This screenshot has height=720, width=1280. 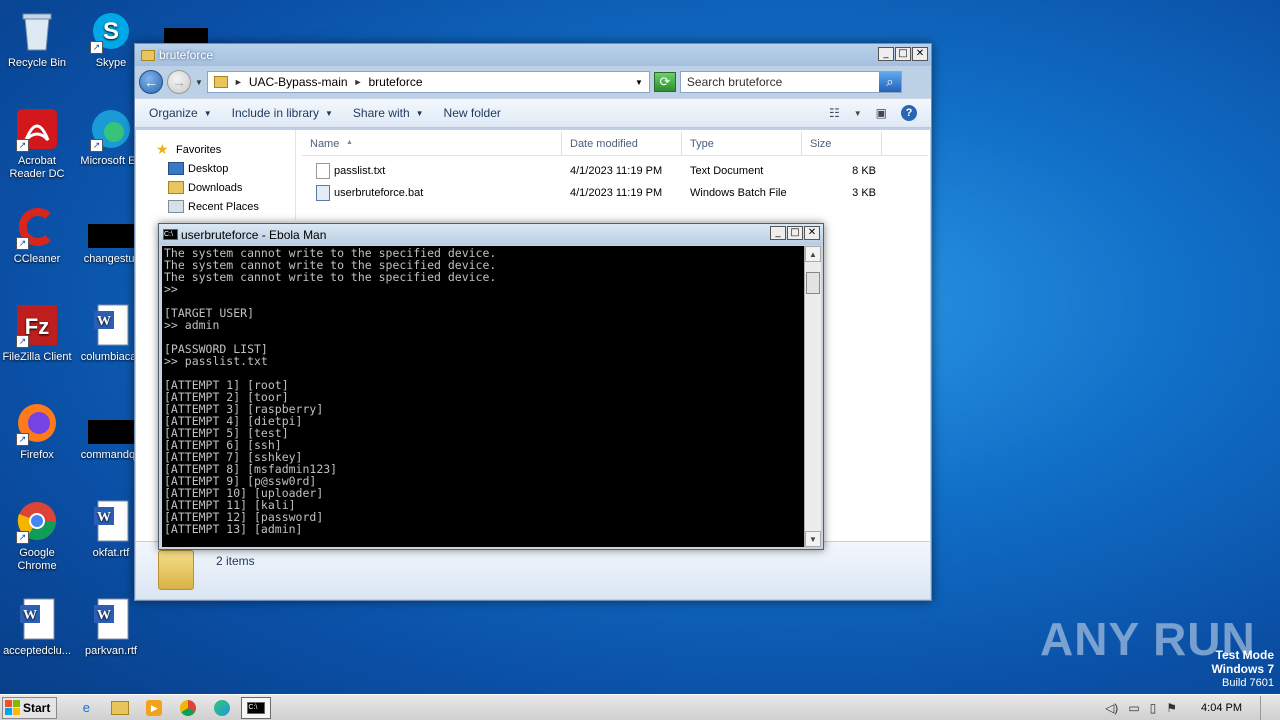 What do you see at coordinates (86, 708) in the screenshot?
I see `ie-icon: e` at bounding box center [86, 708].